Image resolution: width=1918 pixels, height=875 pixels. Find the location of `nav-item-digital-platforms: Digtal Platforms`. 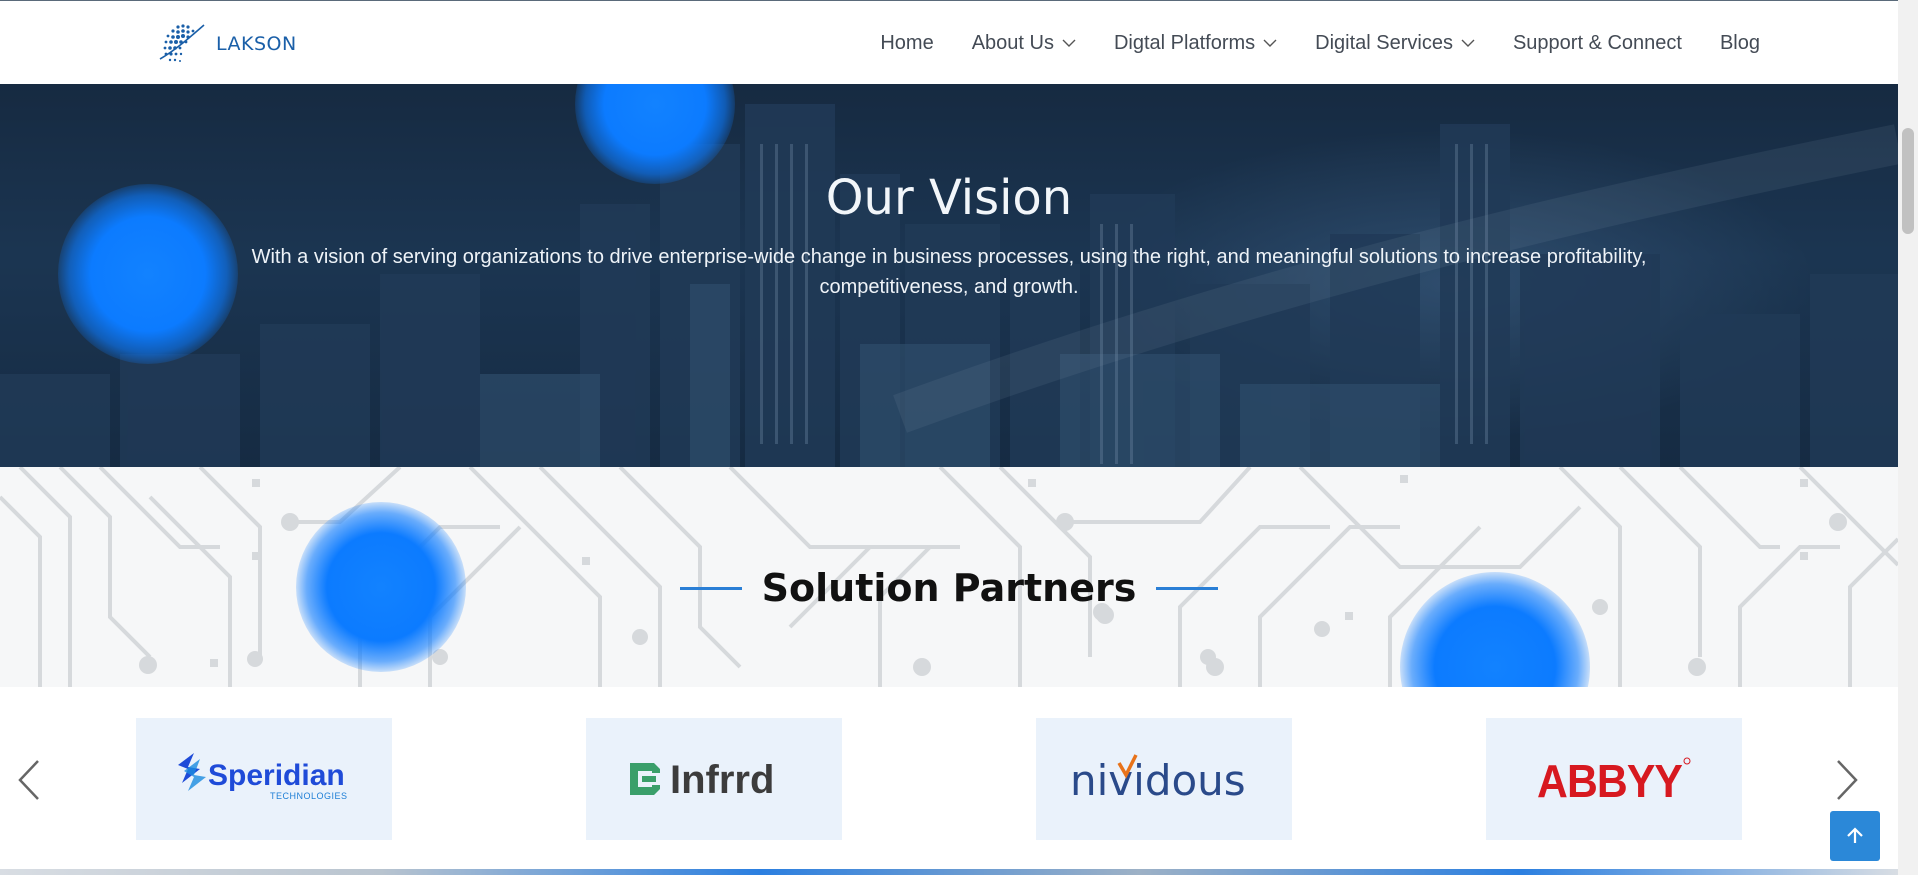

nav-item-digital-platforms: Digtal Platforms is located at coordinates (1195, 43).